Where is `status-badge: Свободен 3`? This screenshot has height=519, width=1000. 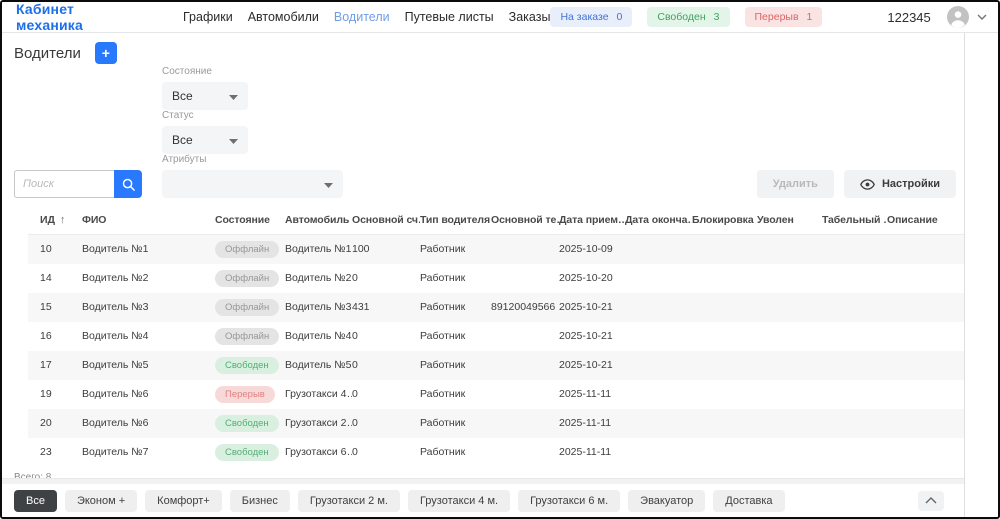 status-badge: Свободен 3 is located at coordinates (688, 17).